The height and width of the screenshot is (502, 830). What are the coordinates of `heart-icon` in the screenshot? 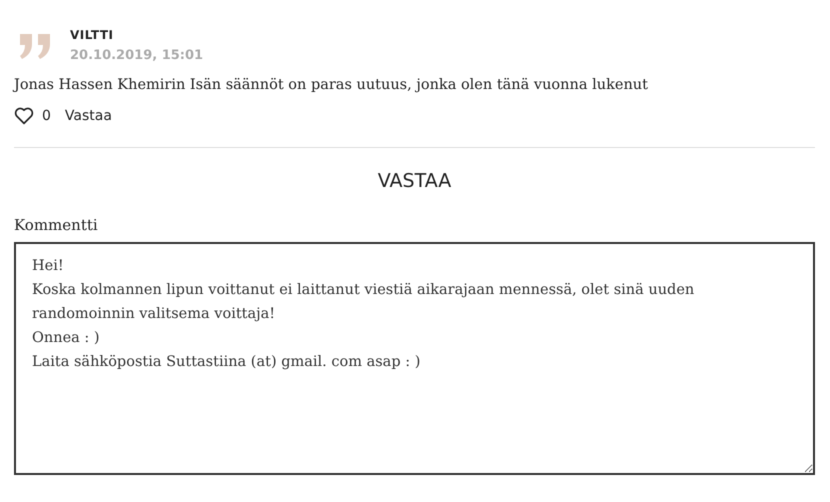 It's located at (24, 116).